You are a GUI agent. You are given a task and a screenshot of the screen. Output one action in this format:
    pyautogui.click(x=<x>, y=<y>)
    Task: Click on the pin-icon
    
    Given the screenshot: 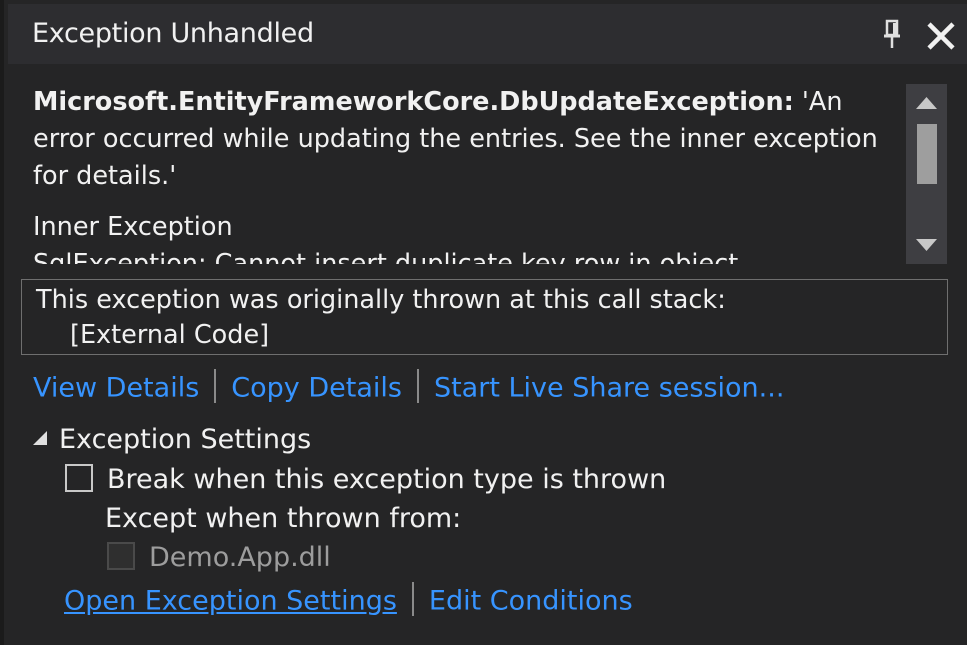 What is the action you would take?
    pyautogui.click(x=893, y=35)
    